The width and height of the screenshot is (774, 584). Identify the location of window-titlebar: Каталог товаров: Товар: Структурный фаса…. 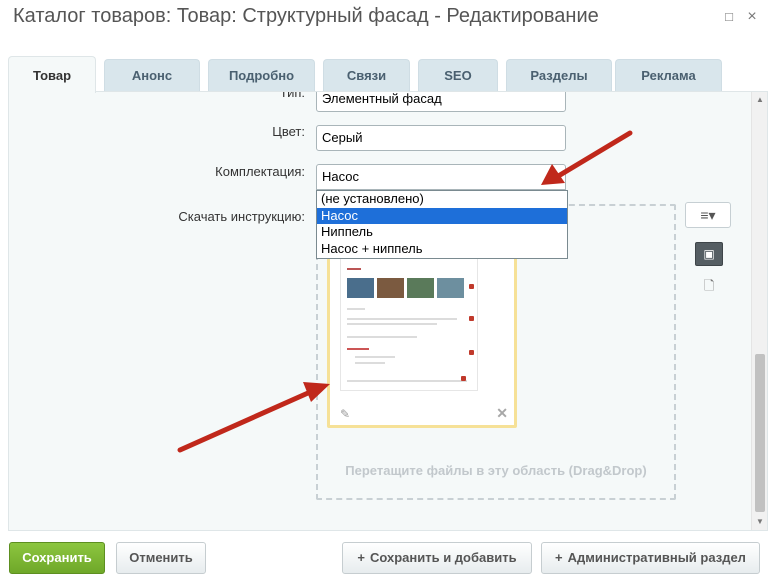
(387, 18).